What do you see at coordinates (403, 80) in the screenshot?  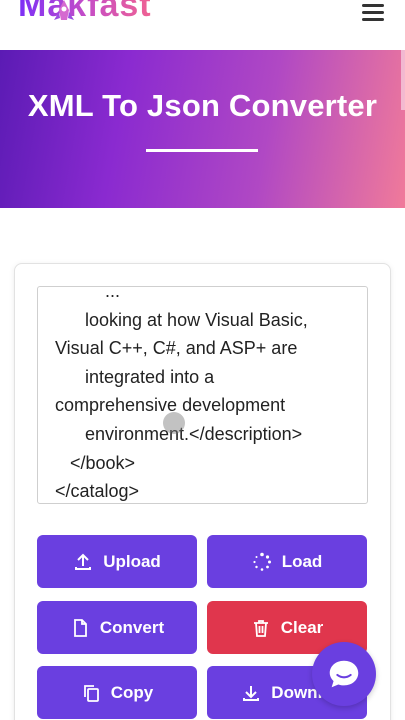 I see `page-scrollbar` at bounding box center [403, 80].